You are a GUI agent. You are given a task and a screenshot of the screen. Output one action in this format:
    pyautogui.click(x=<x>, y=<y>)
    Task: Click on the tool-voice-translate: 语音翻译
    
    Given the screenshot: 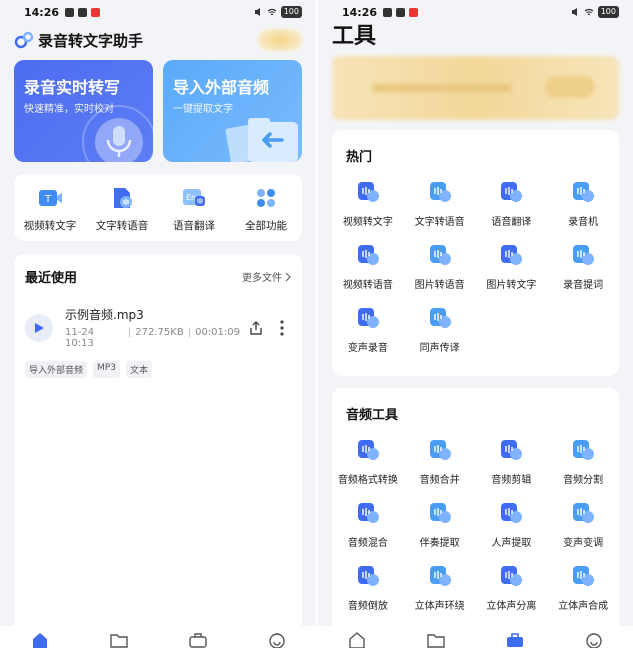 What is the action you would take?
    pyautogui.click(x=512, y=203)
    